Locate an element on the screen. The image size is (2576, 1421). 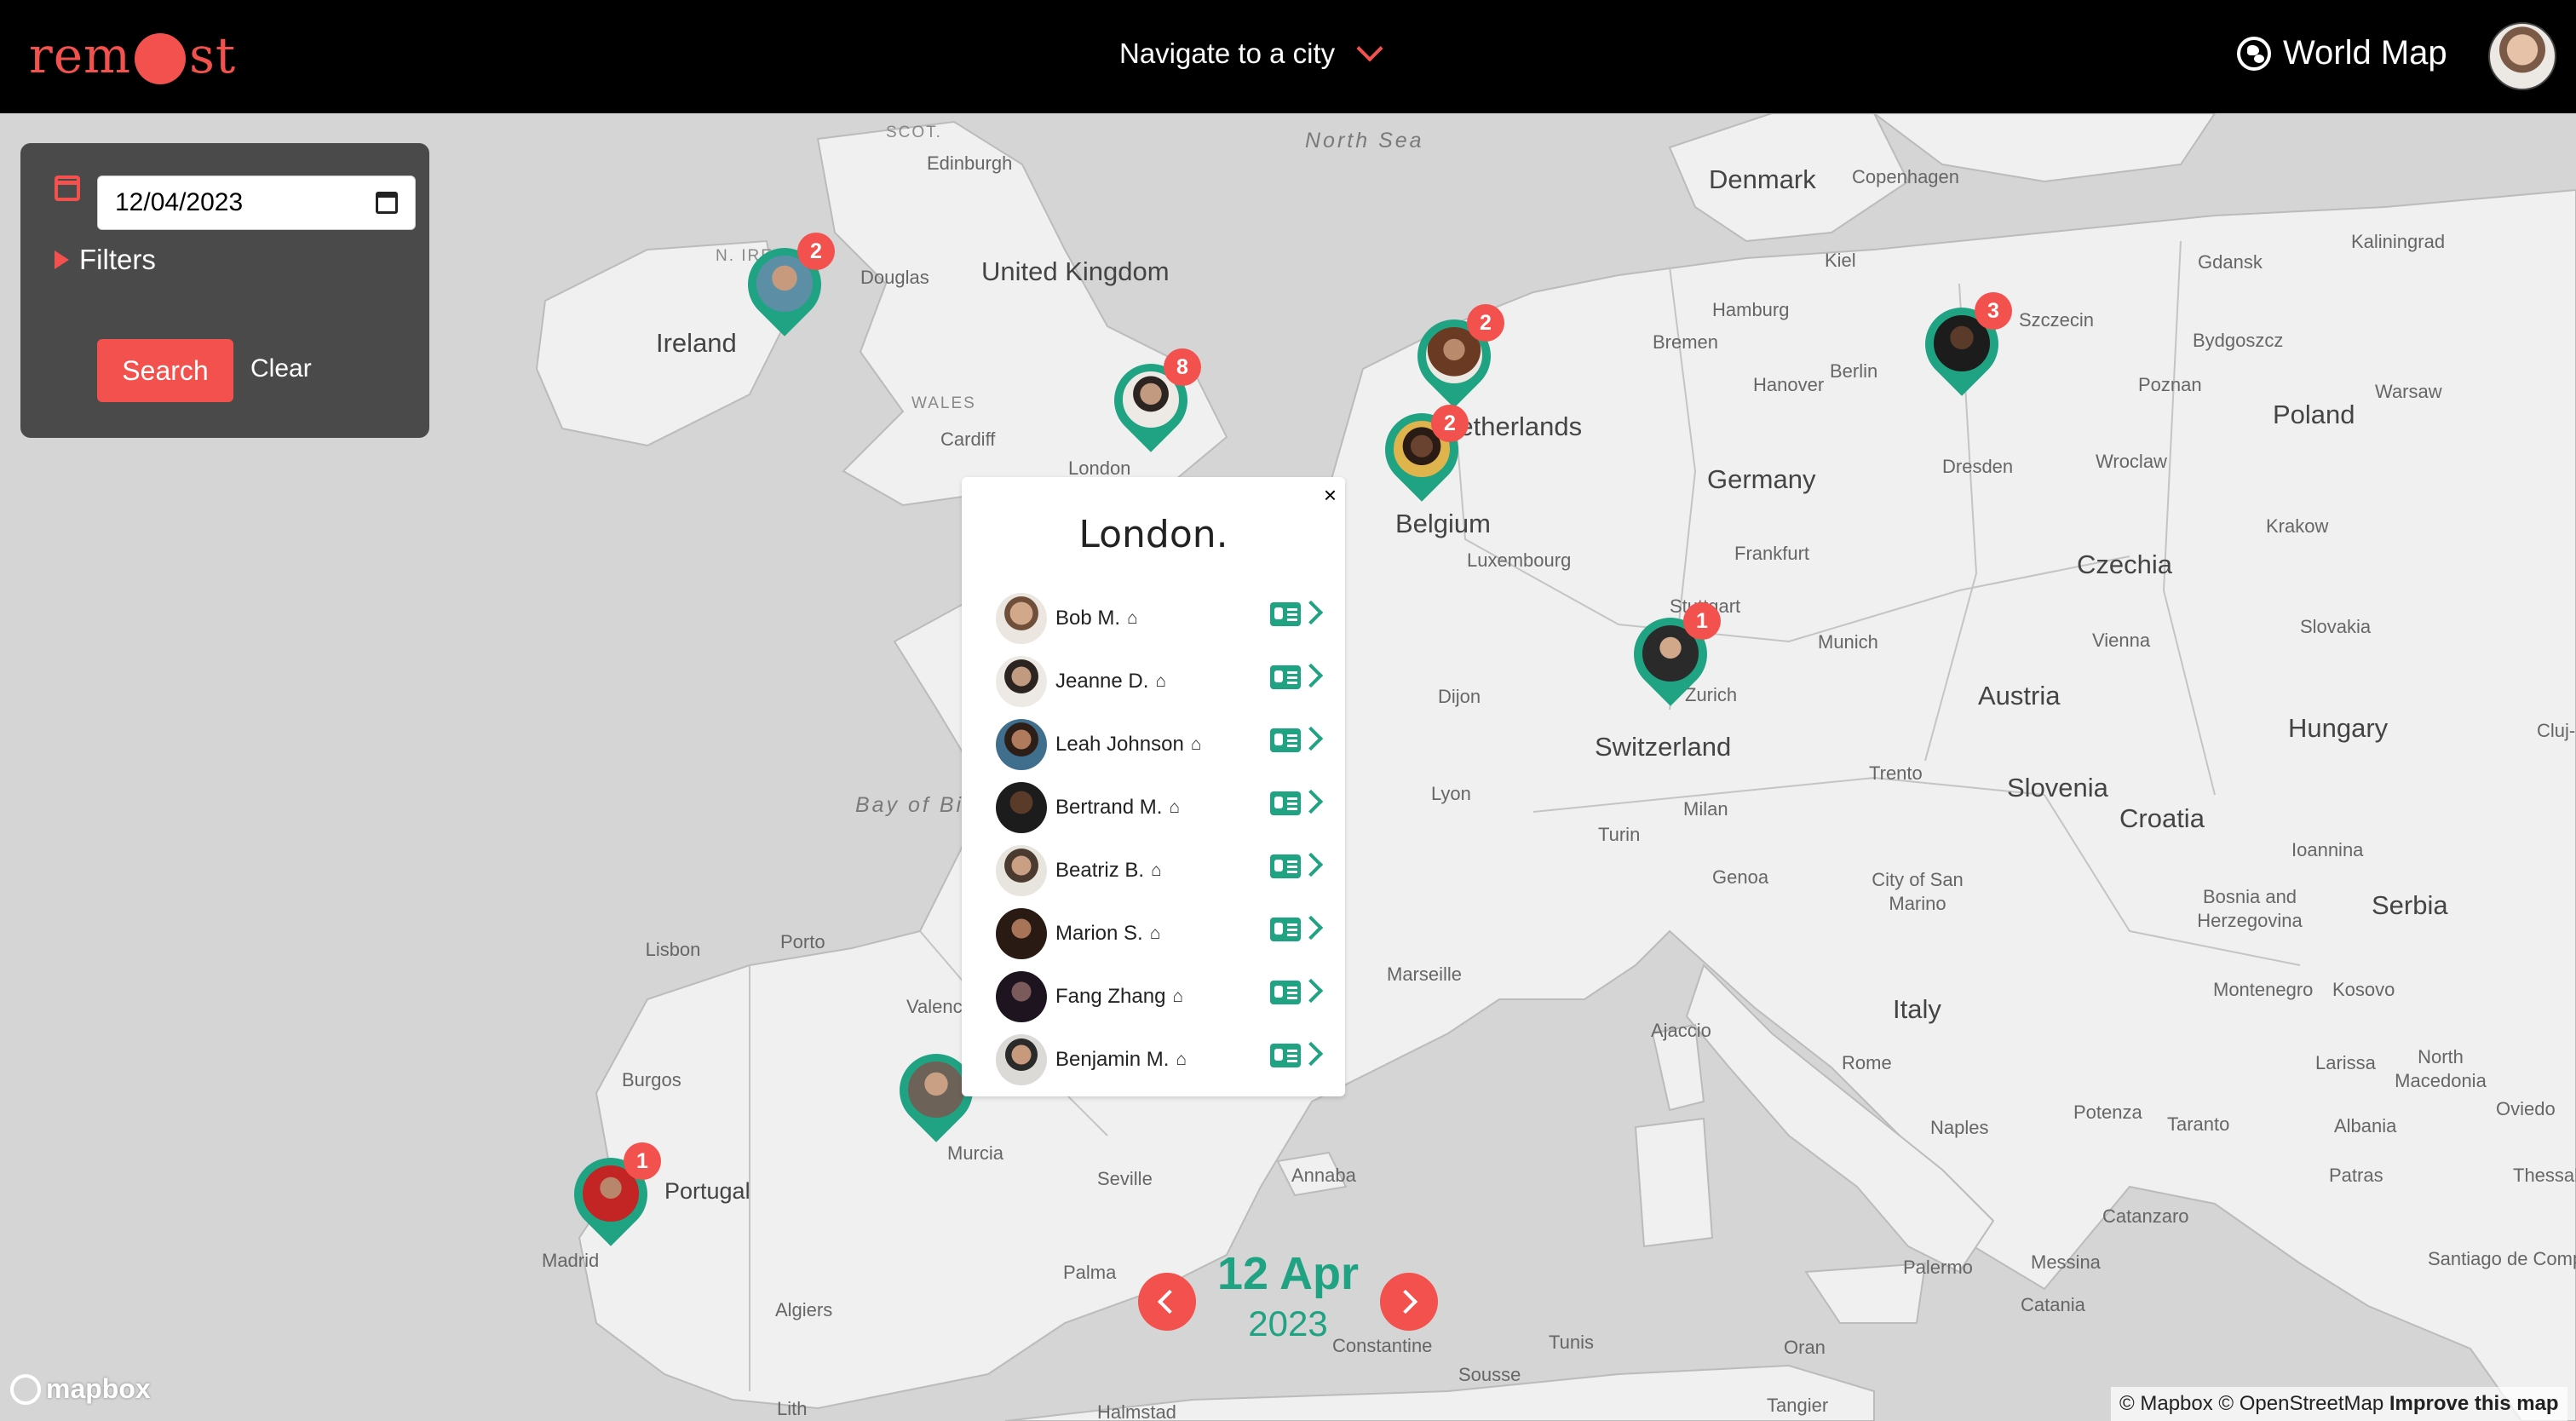
city-label-krakow: Krakow is located at coordinates (2297, 526).